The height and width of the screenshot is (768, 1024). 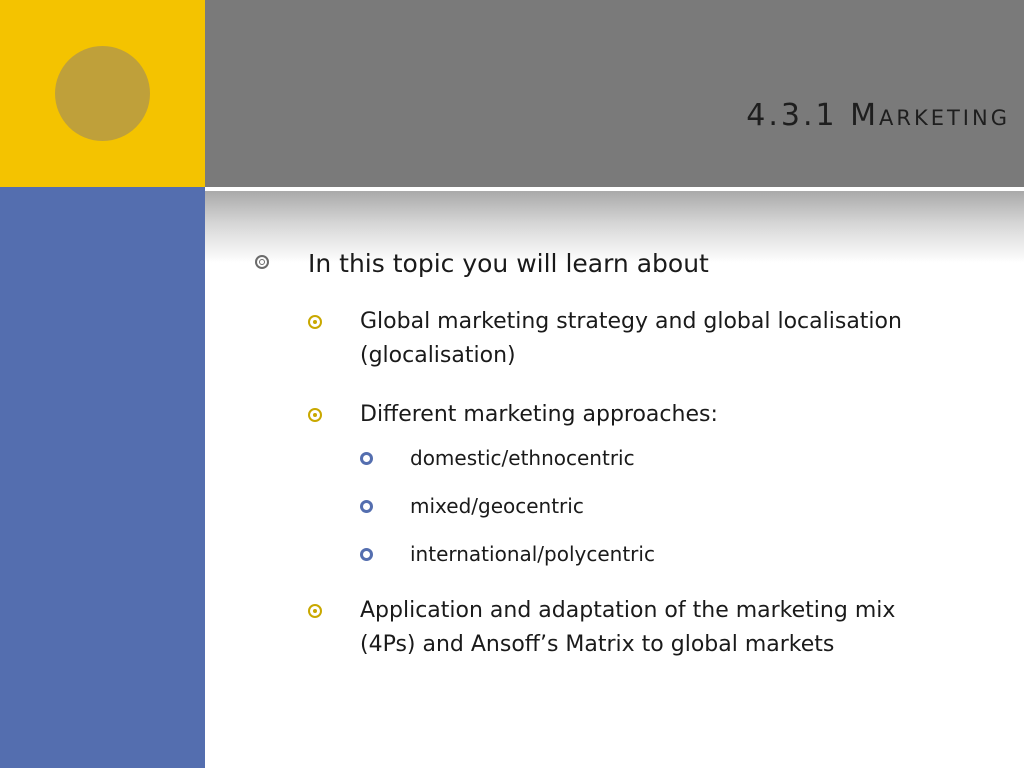 What do you see at coordinates (262, 262) in the screenshot?
I see `target-bullet-icon` at bounding box center [262, 262].